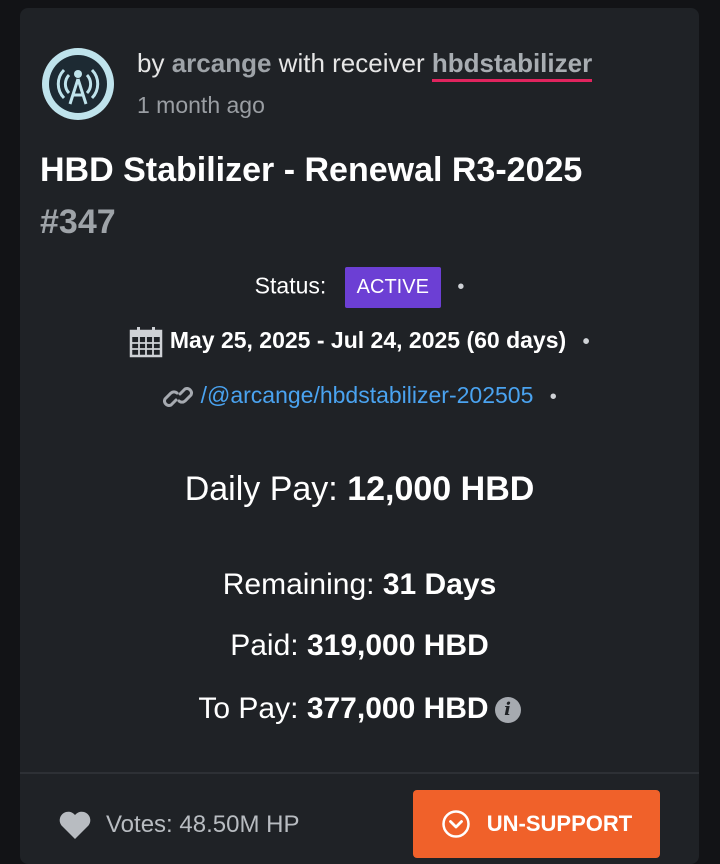  I want to click on votes-label: Votes:, so click(139, 824).